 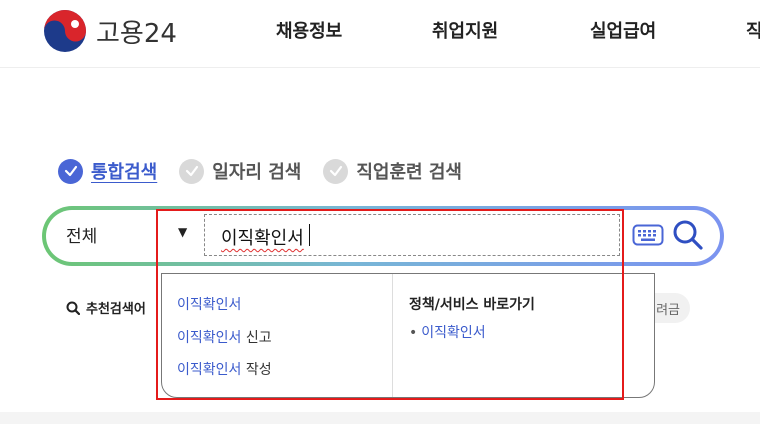 I want to click on tab-integrated-search: 통합검색, so click(x=107, y=171).